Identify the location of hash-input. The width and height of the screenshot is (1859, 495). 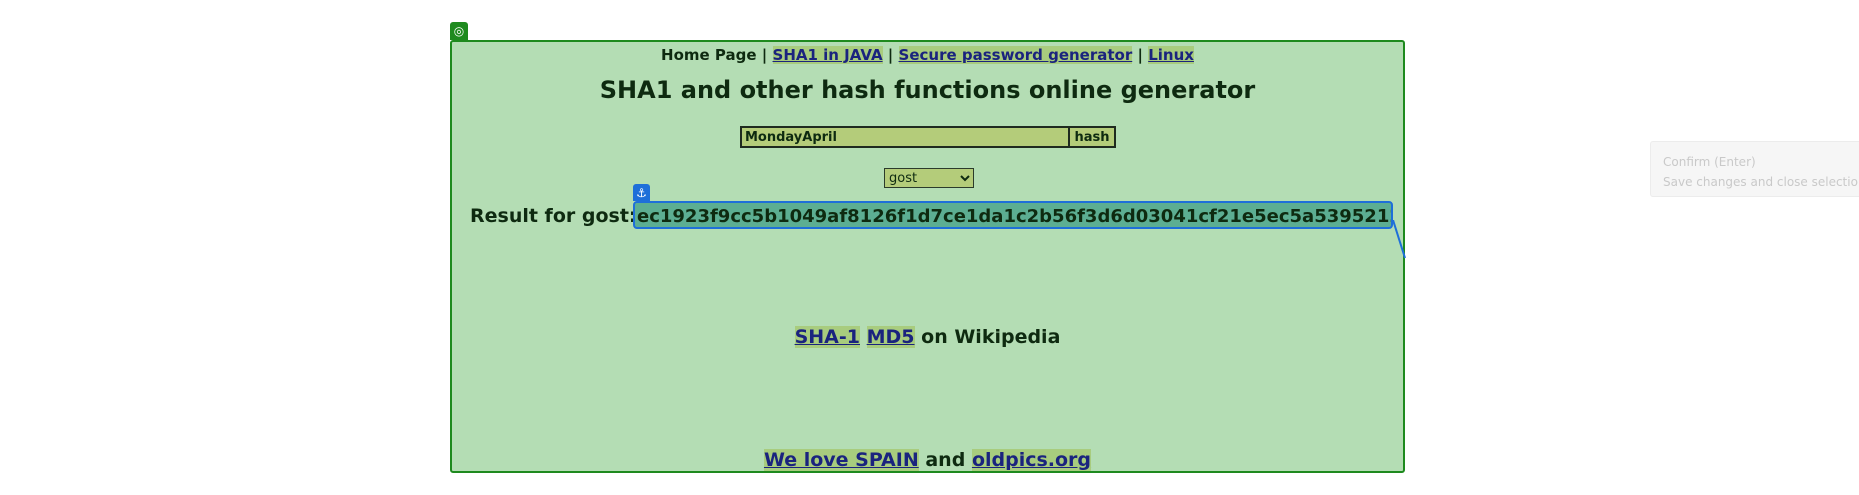
(905, 137).